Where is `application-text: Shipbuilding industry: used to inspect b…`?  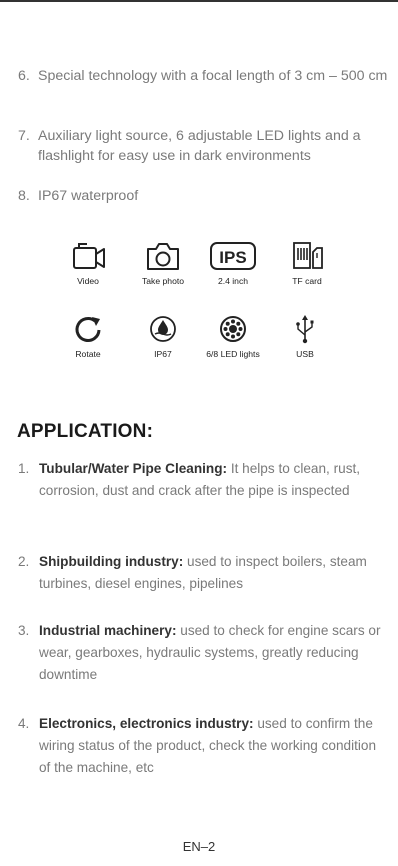 application-text: Shipbuilding industry: used to inspect b… is located at coordinates (211, 573).